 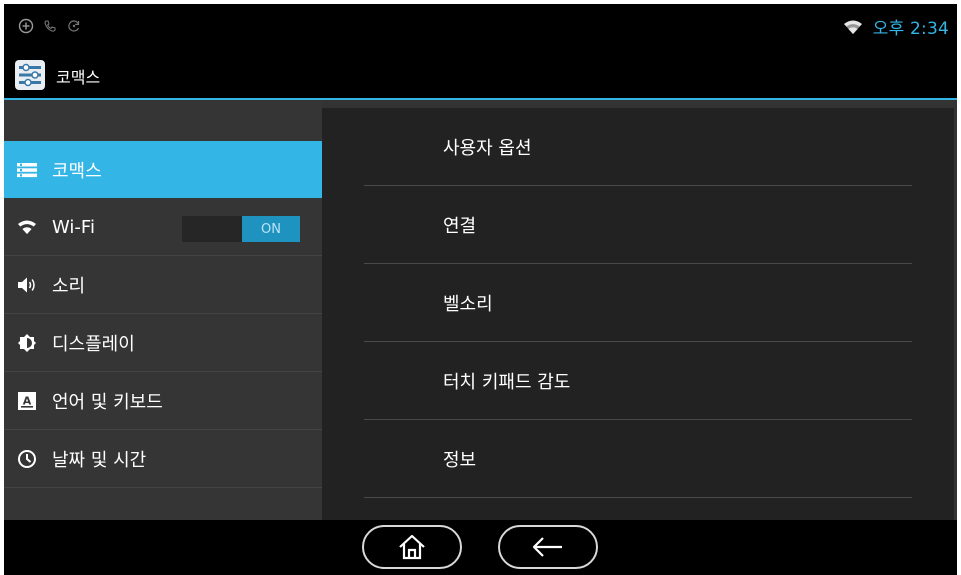 What do you see at coordinates (30, 75) in the screenshot?
I see `settings-sliders-icon` at bounding box center [30, 75].